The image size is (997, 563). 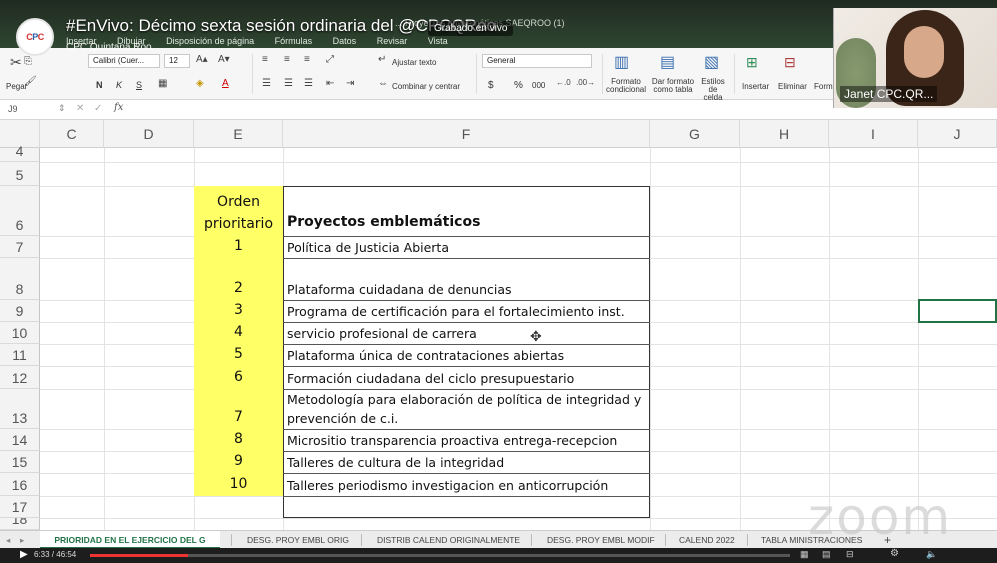 What do you see at coordinates (238, 484) in the screenshot?
I see `order-number: 10` at bounding box center [238, 484].